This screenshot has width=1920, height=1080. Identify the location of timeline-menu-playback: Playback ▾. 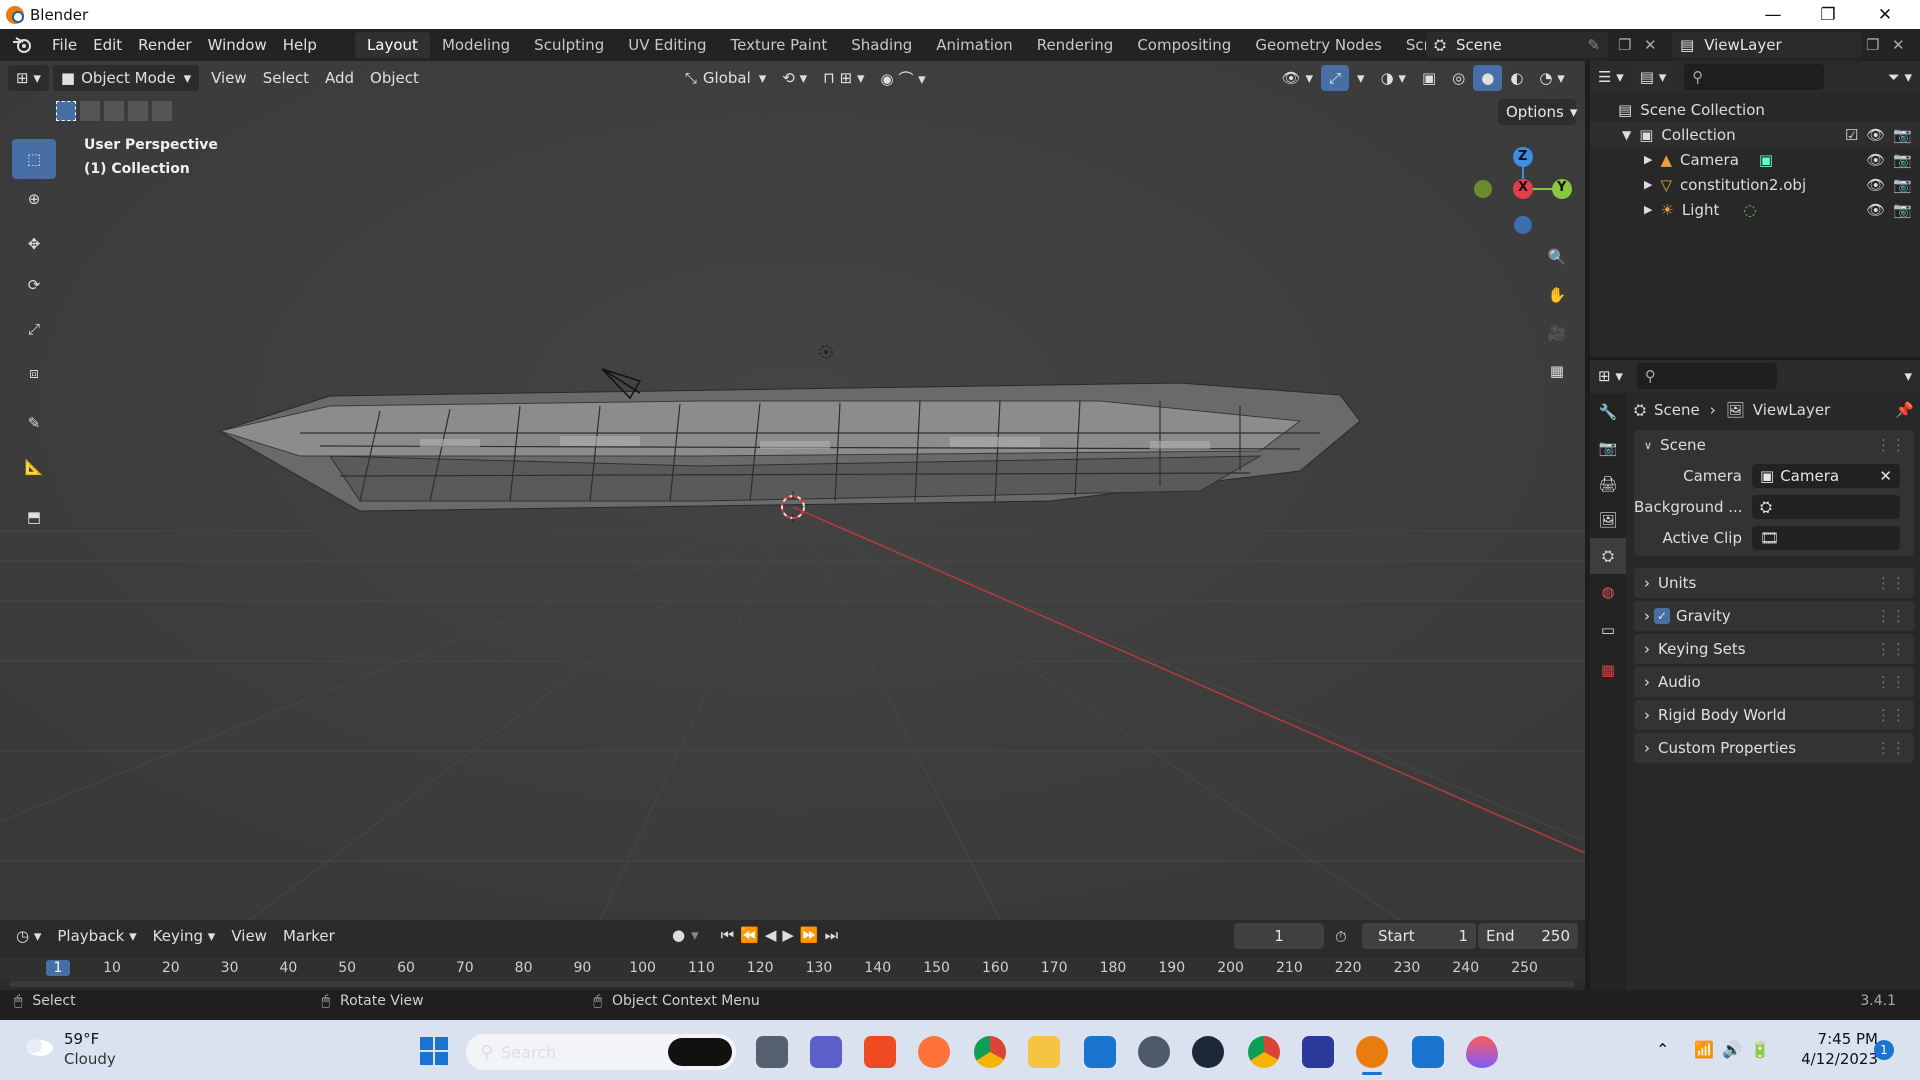
(96, 936).